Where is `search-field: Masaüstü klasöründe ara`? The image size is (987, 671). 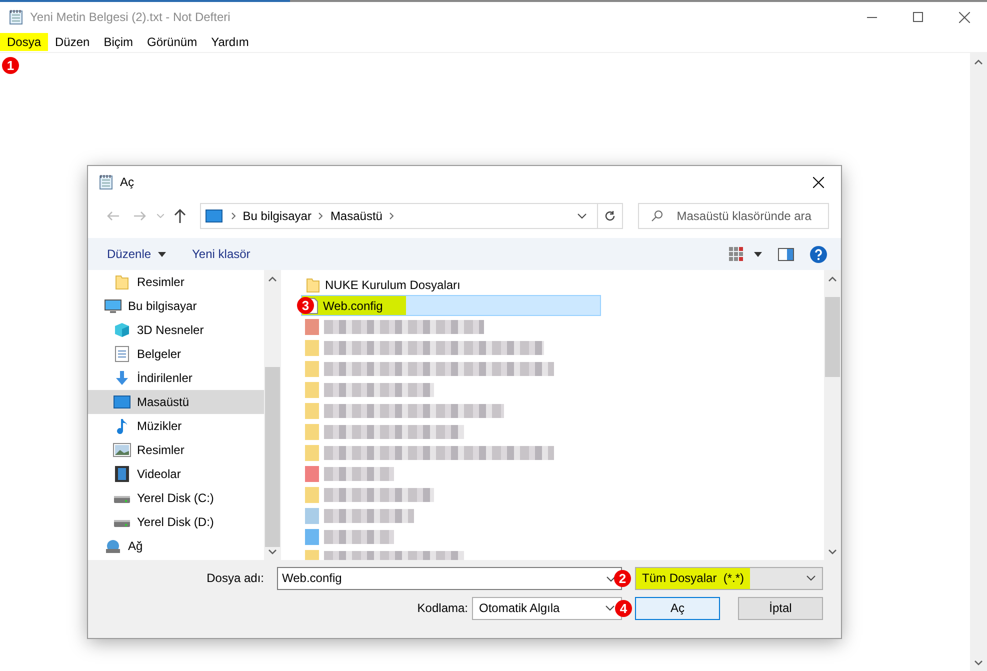
search-field: Masaüstü klasöründe ara is located at coordinates (733, 216).